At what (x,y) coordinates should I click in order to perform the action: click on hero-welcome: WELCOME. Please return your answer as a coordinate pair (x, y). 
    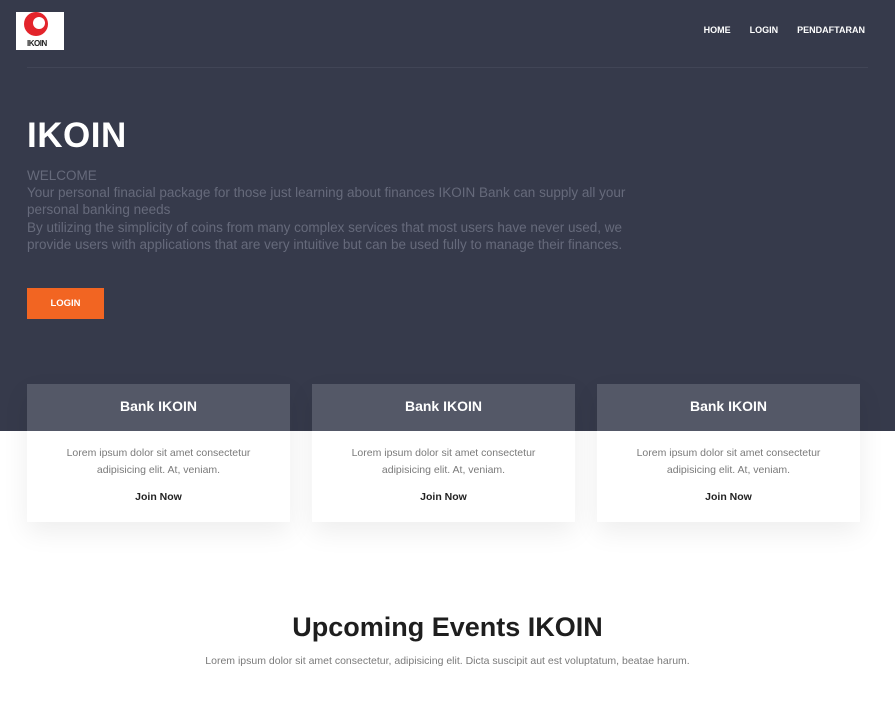
    Looking at the image, I should click on (62, 175).